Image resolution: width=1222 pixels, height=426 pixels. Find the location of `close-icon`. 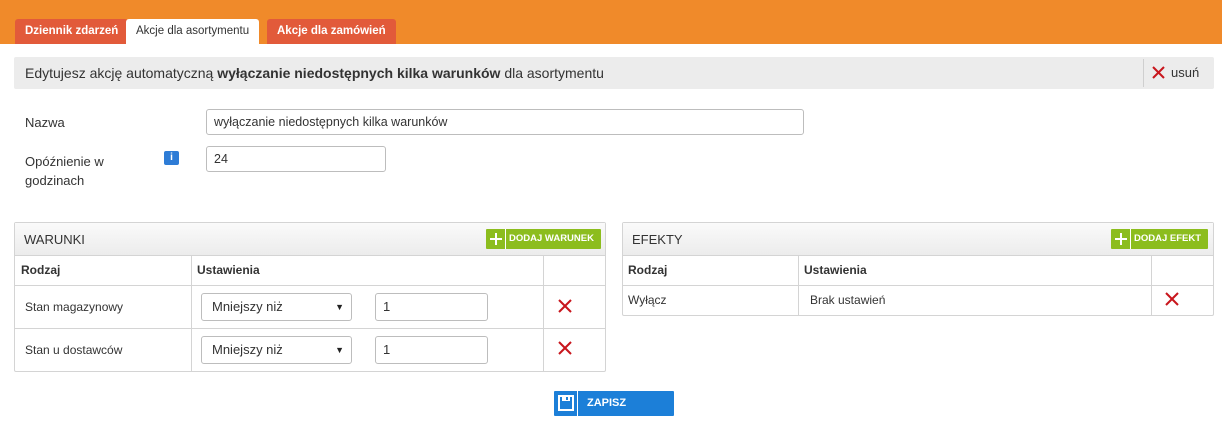

close-icon is located at coordinates (1158, 72).